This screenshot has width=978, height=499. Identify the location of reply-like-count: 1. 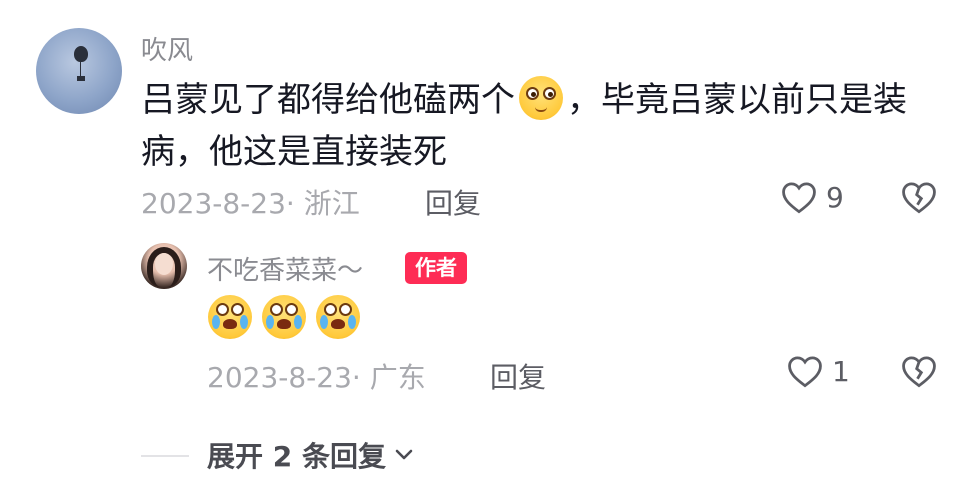
(841, 371).